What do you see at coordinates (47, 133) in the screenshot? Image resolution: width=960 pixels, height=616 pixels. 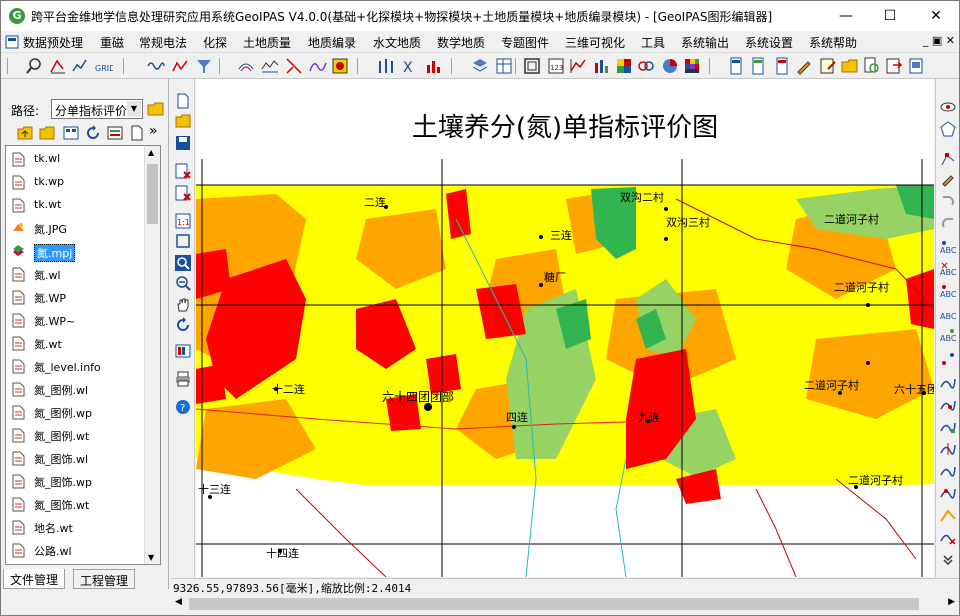 I see `new-folder-icon` at bounding box center [47, 133].